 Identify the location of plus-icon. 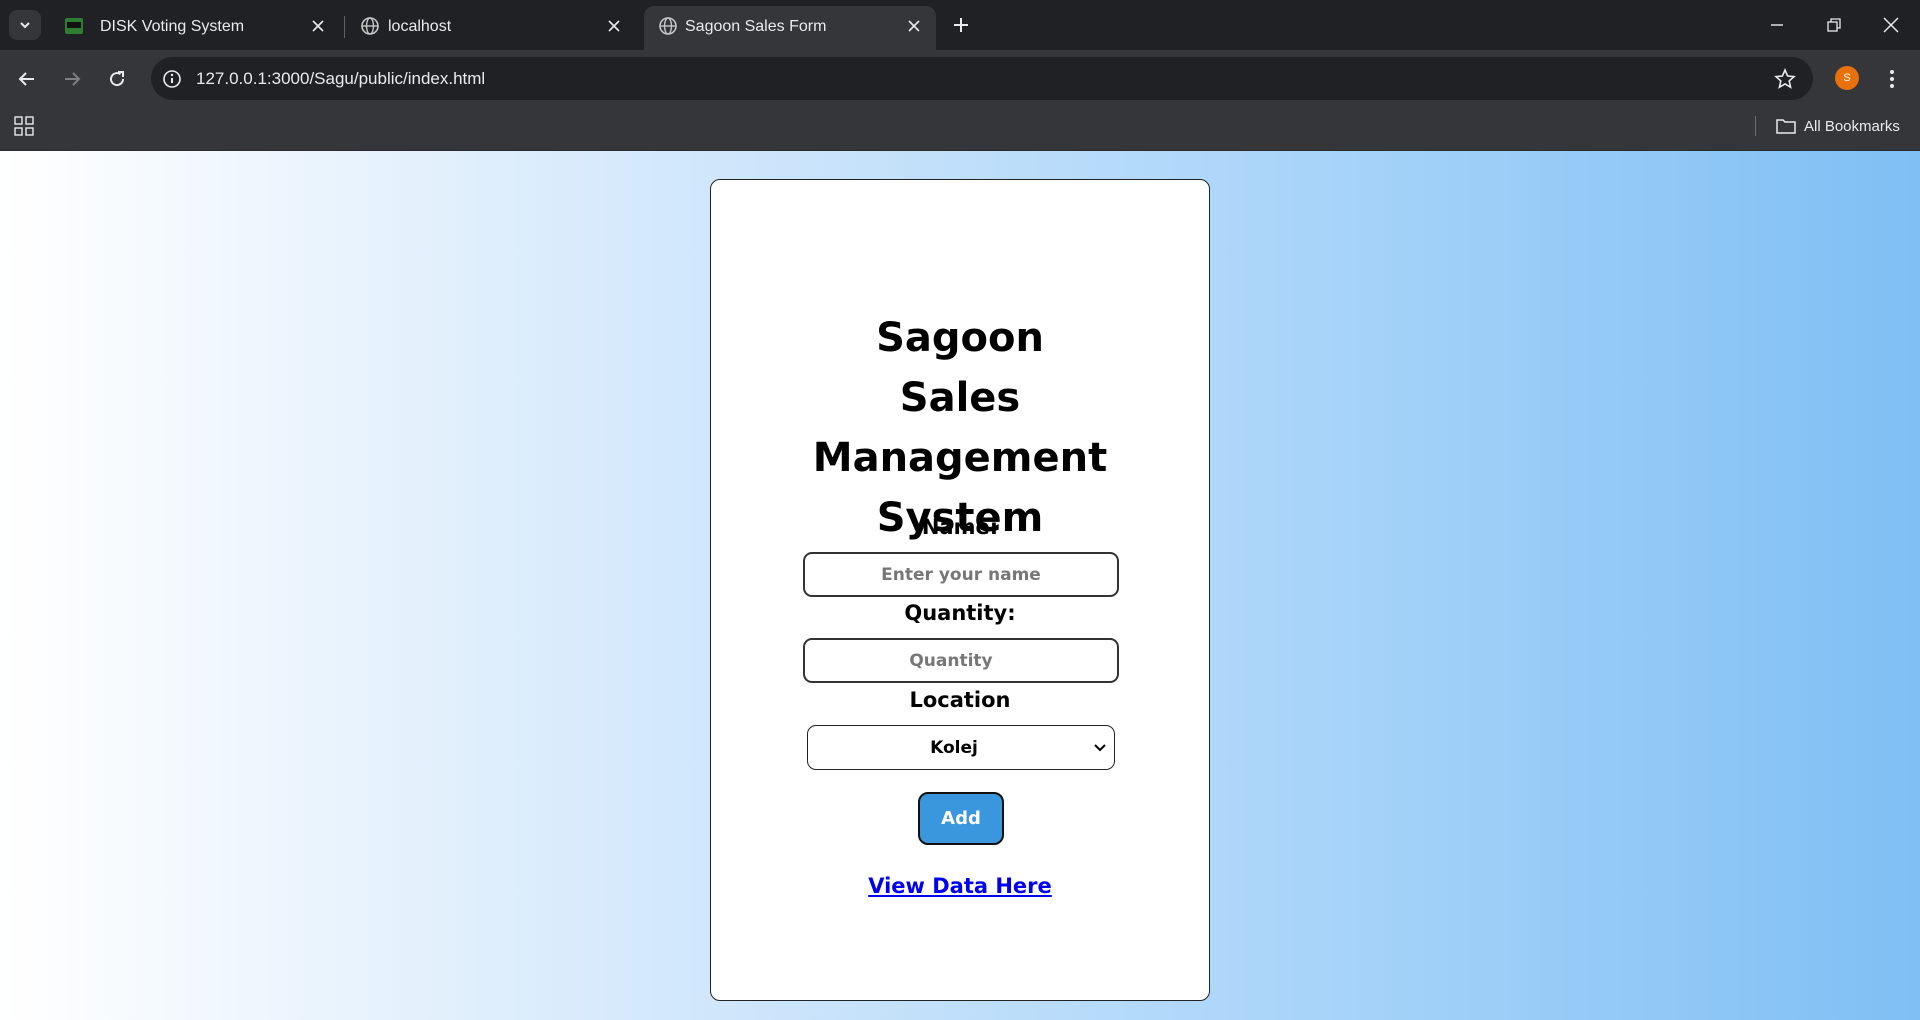
(961, 25).